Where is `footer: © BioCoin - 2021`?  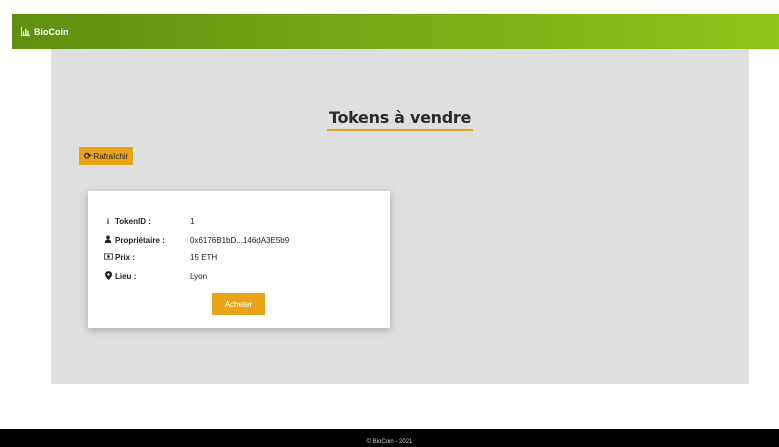
footer: © BioCoin - 2021 is located at coordinates (389, 438).